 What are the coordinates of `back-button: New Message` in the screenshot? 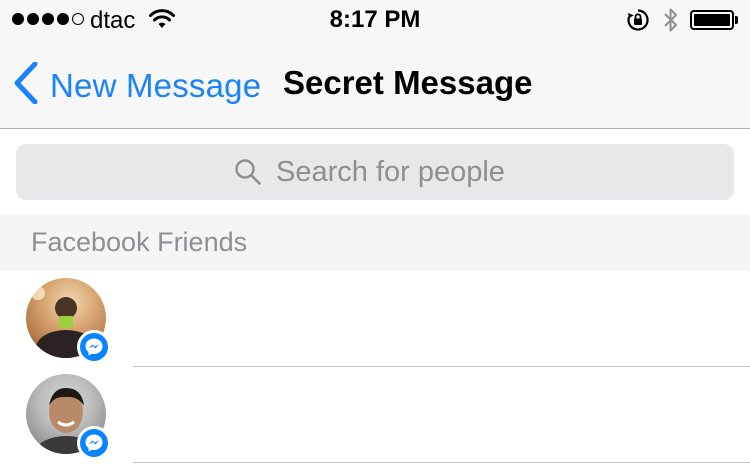 It's located at (138, 85).